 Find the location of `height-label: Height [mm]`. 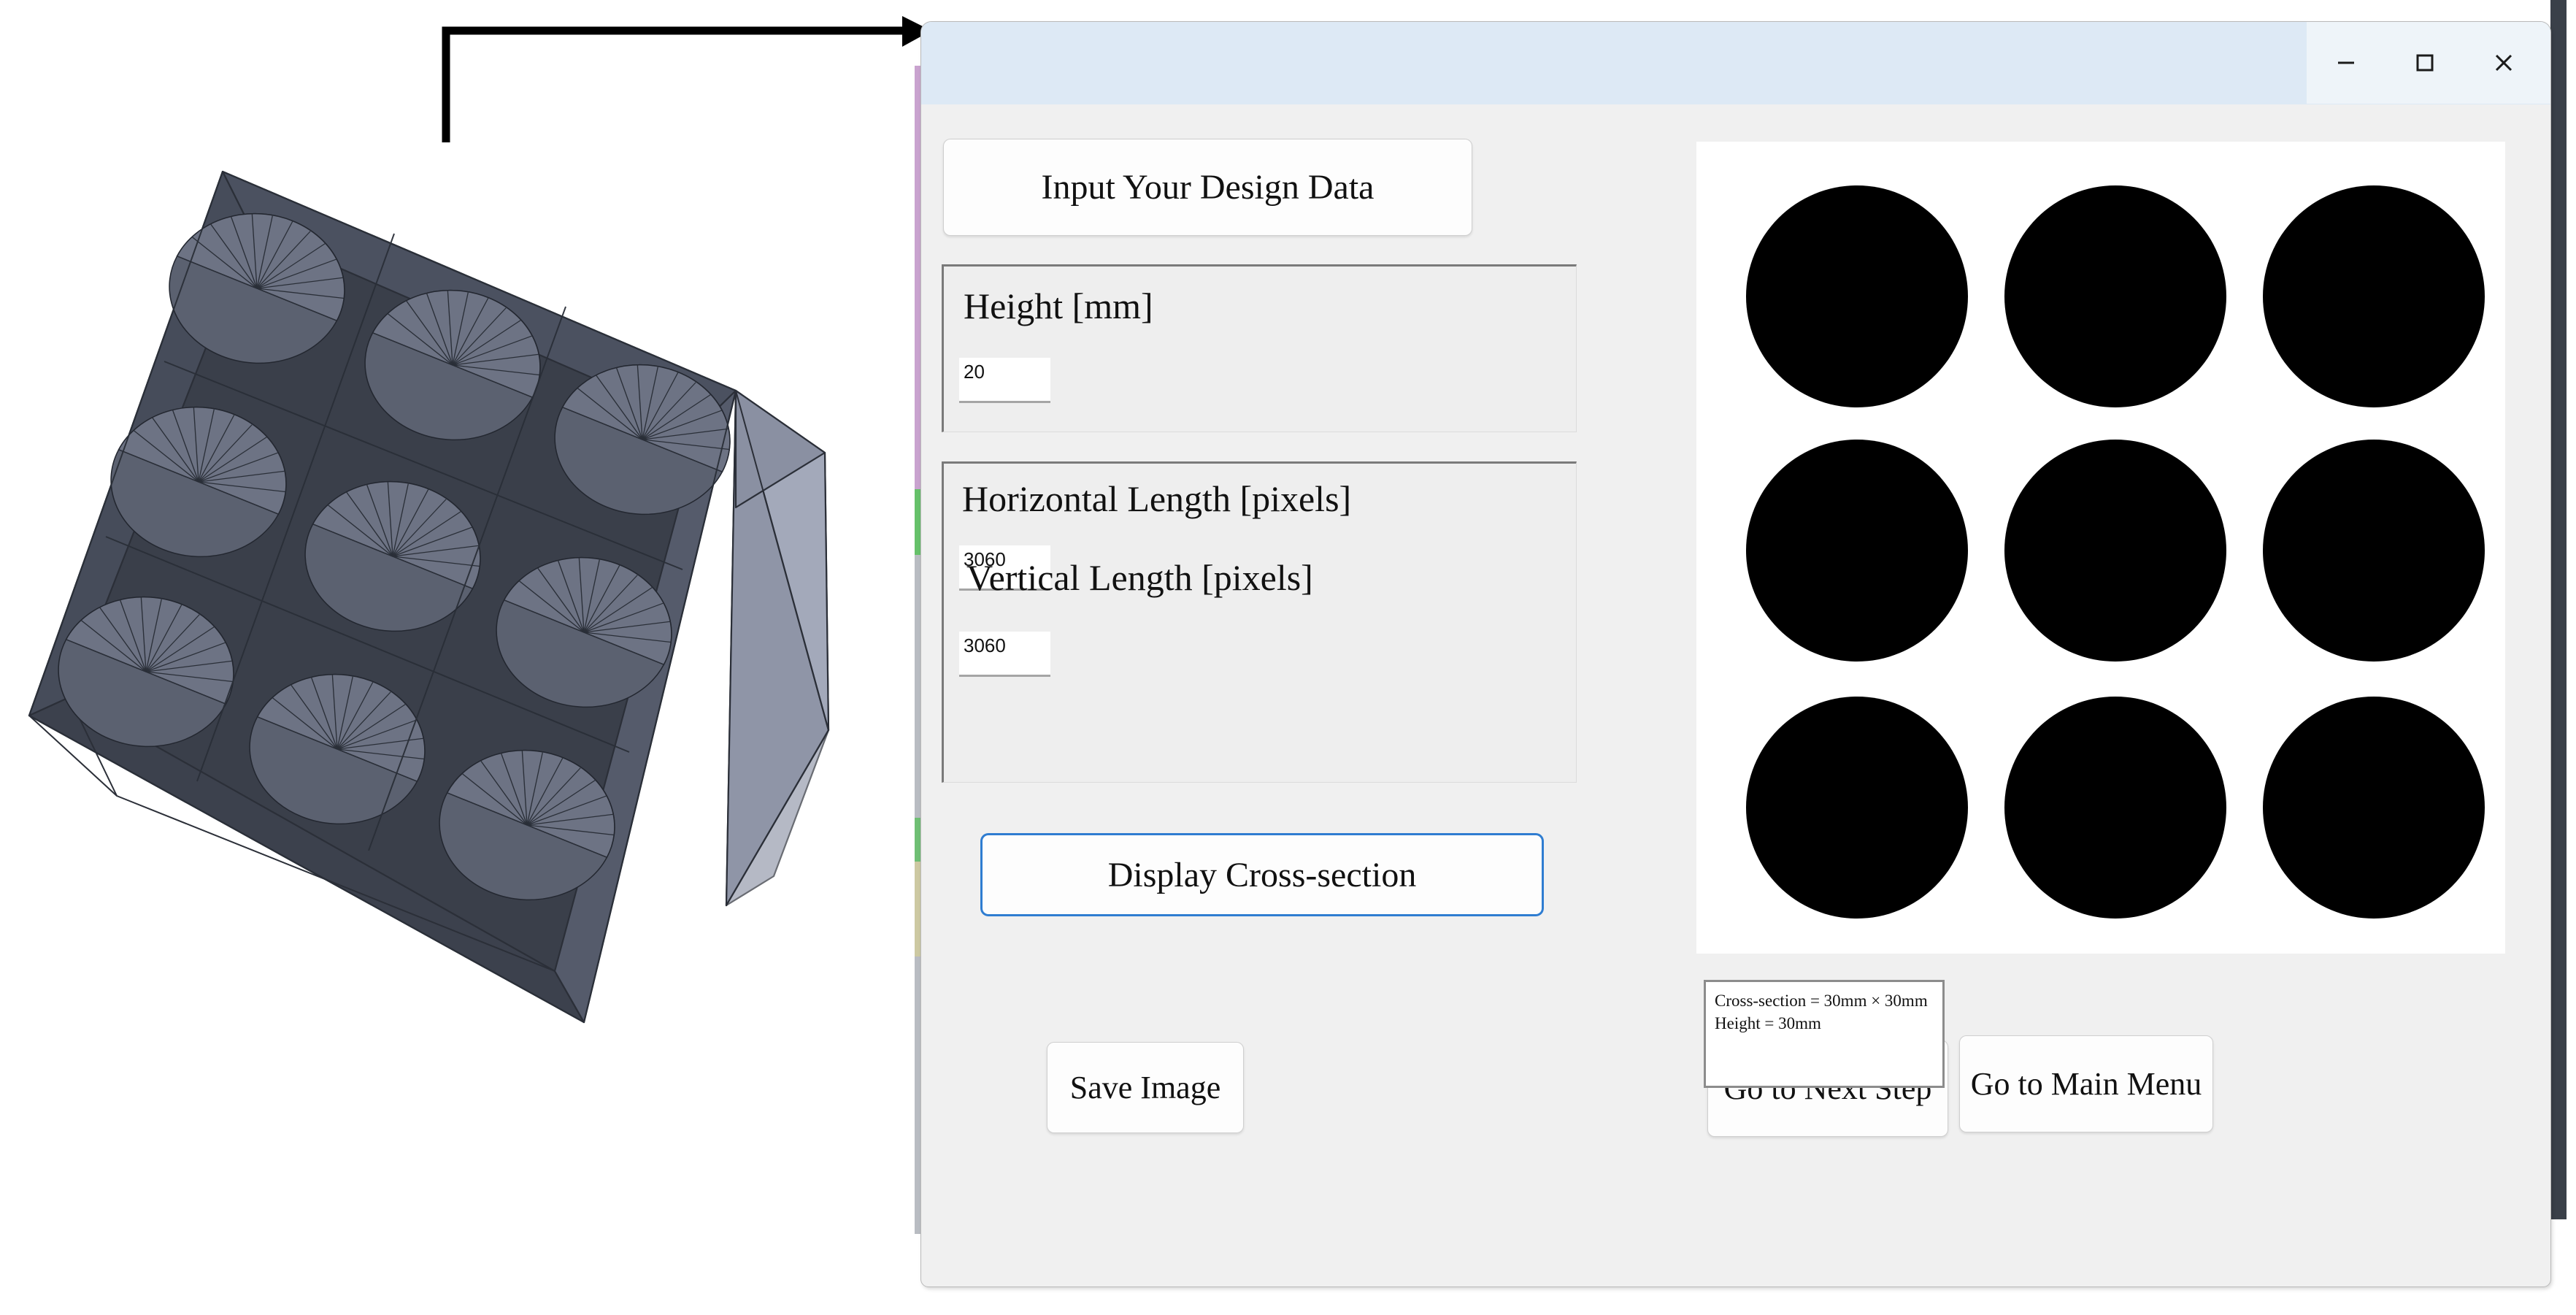

height-label: Height [mm] is located at coordinates (1058, 306).